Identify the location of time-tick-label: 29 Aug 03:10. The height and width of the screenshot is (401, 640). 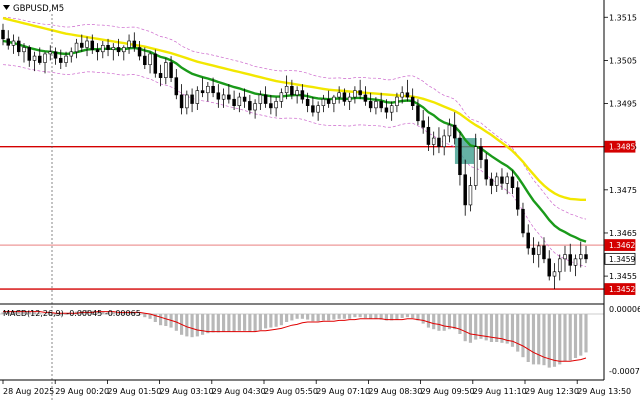
(187, 391).